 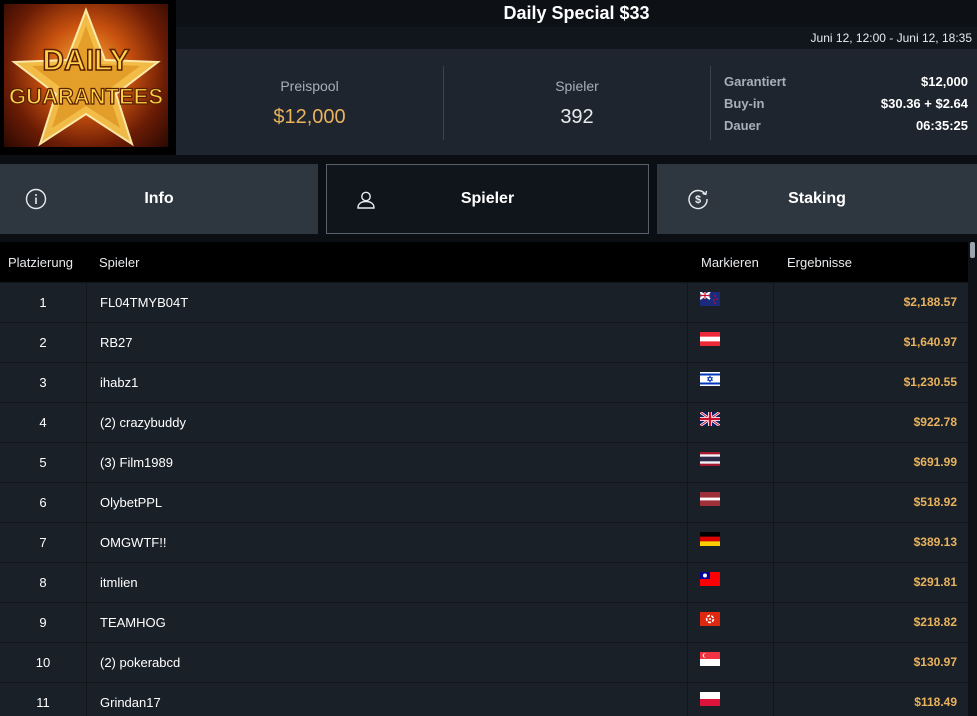 What do you see at coordinates (86, 96) in the screenshot?
I see `logo-text-guarantees: GUARANTEES` at bounding box center [86, 96].